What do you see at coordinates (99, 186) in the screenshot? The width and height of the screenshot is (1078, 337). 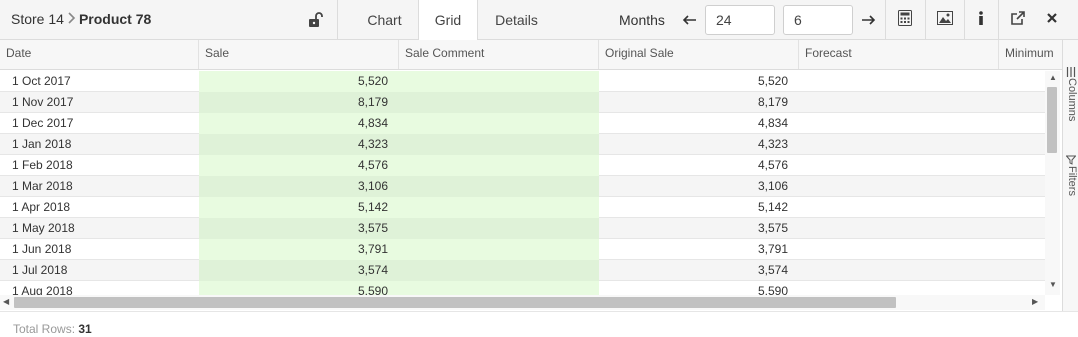 I see `cell-date: 1 Mar 2018` at bounding box center [99, 186].